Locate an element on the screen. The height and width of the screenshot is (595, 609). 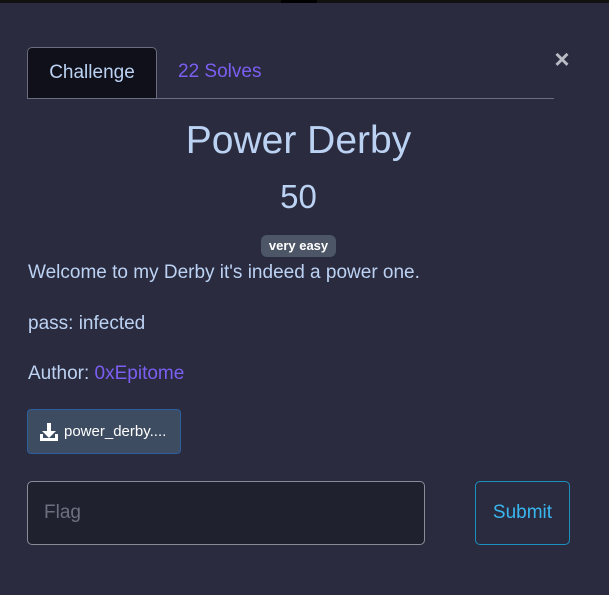
difficulty-badge: very easy is located at coordinates (298, 246).